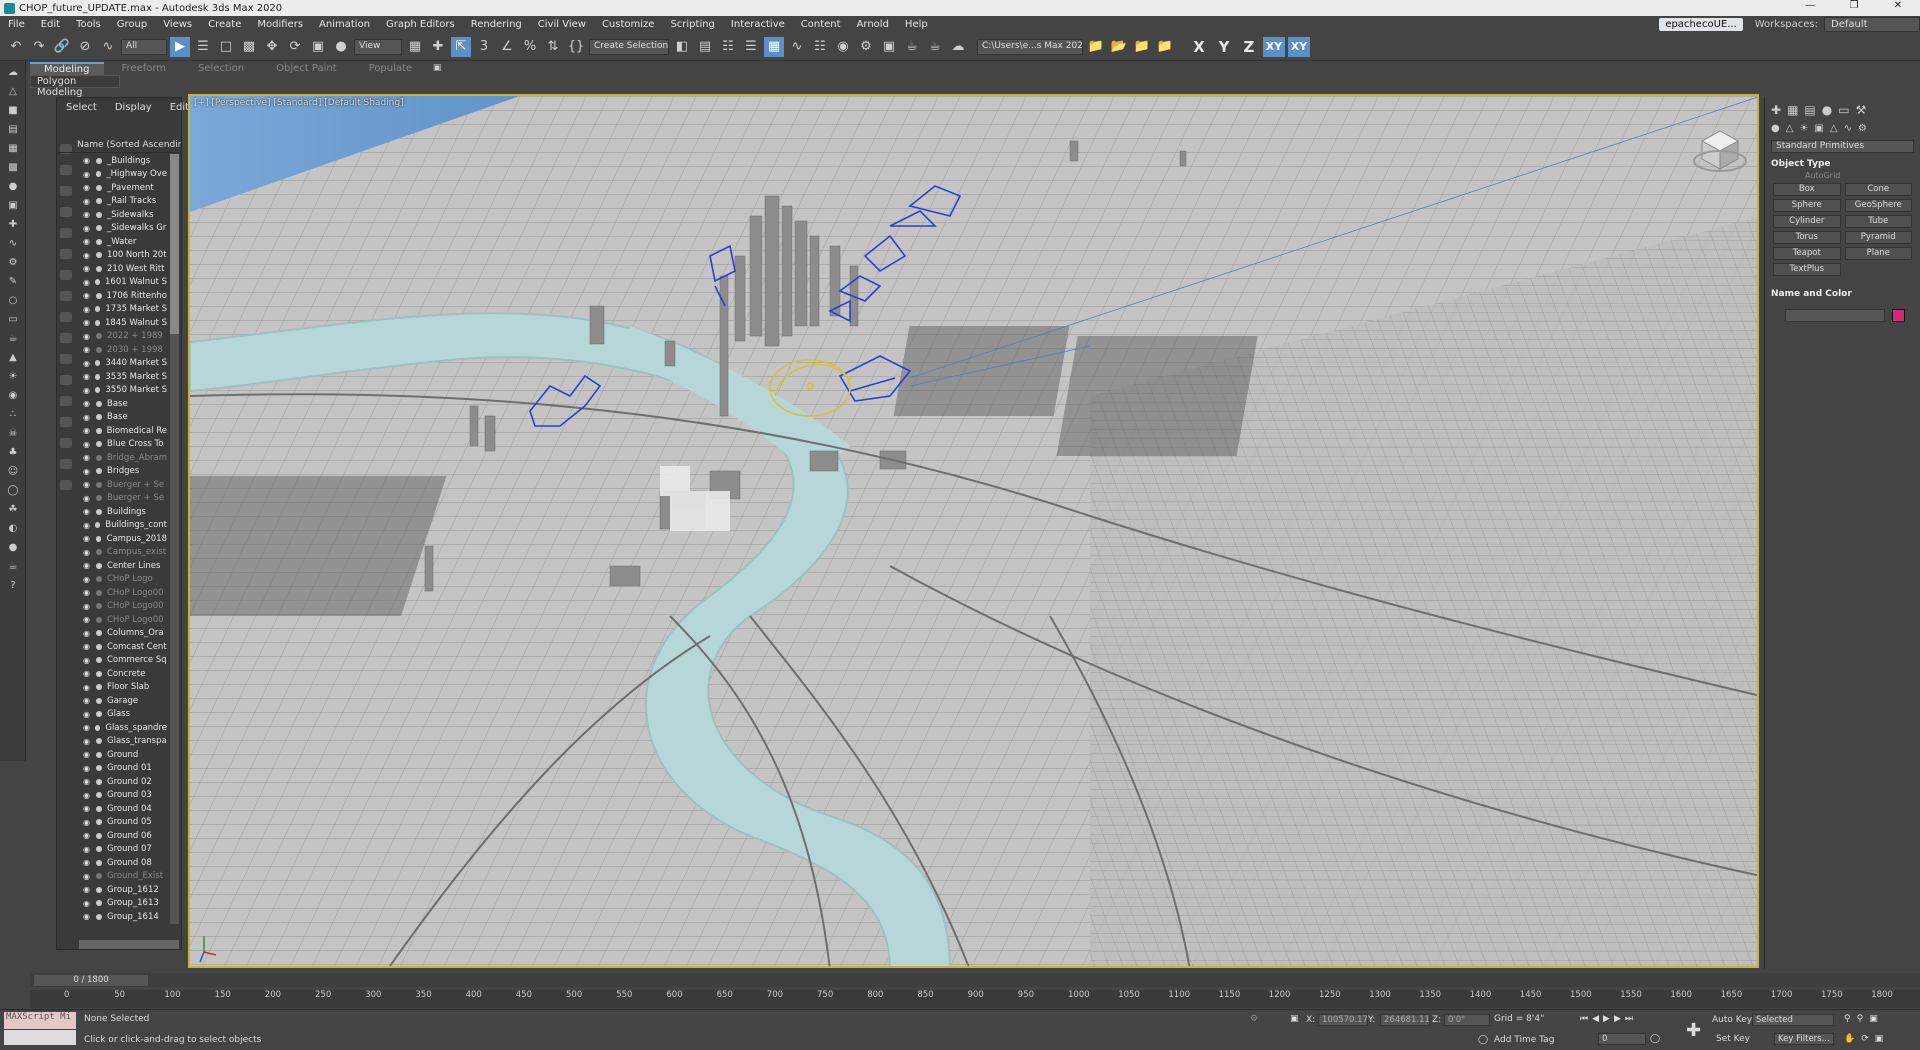 The image size is (1920, 1050). What do you see at coordinates (1790, 128) in the screenshot?
I see `shapes-icon: △` at bounding box center [1790, 128].